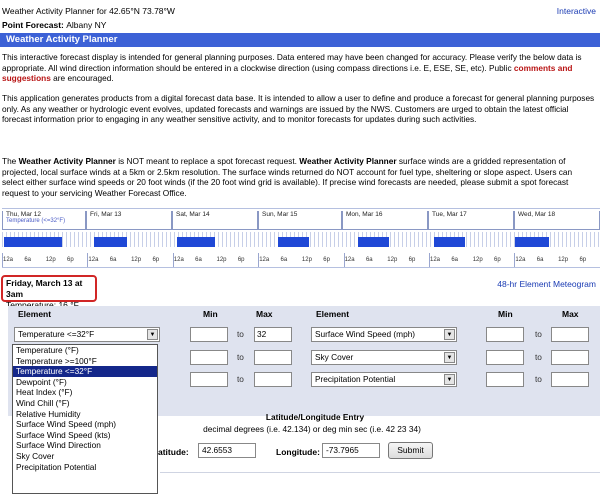  Describe the element at coordinates (351, 450) in the screenshot. I see `longitude-input: -73.7965` at that location.